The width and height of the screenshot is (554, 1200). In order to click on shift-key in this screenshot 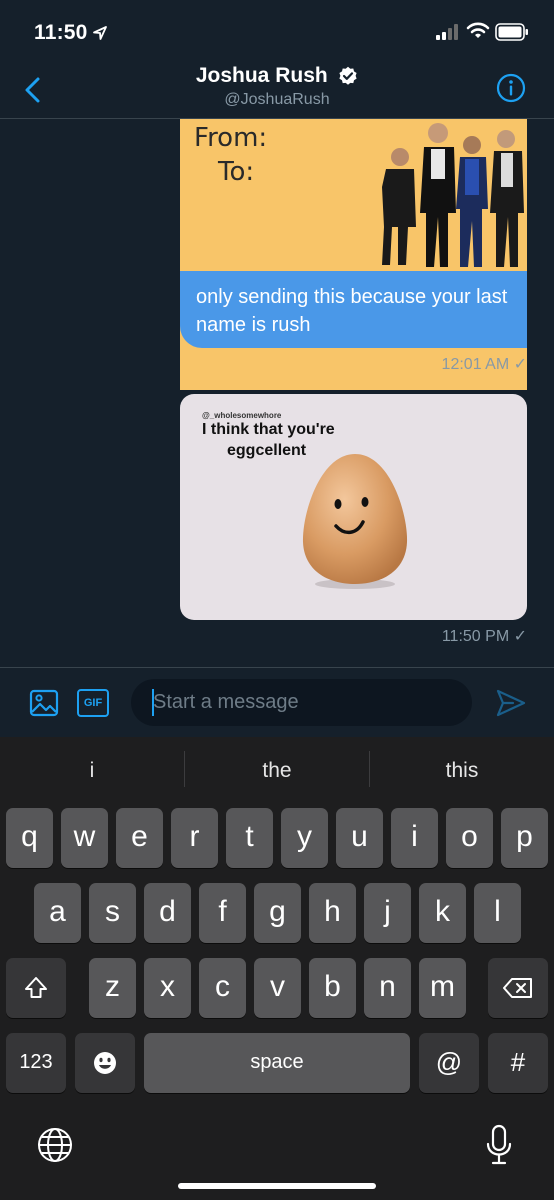, I will do `click(36, 988)`.